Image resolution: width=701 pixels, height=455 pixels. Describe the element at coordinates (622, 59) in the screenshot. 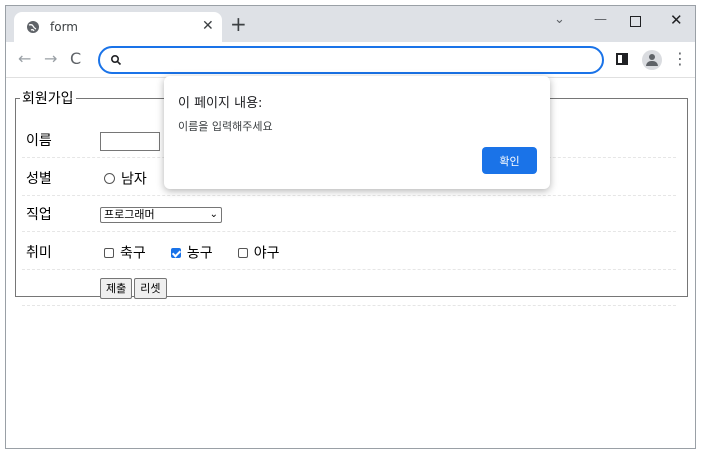

I see `side-panel-icon` at that location.